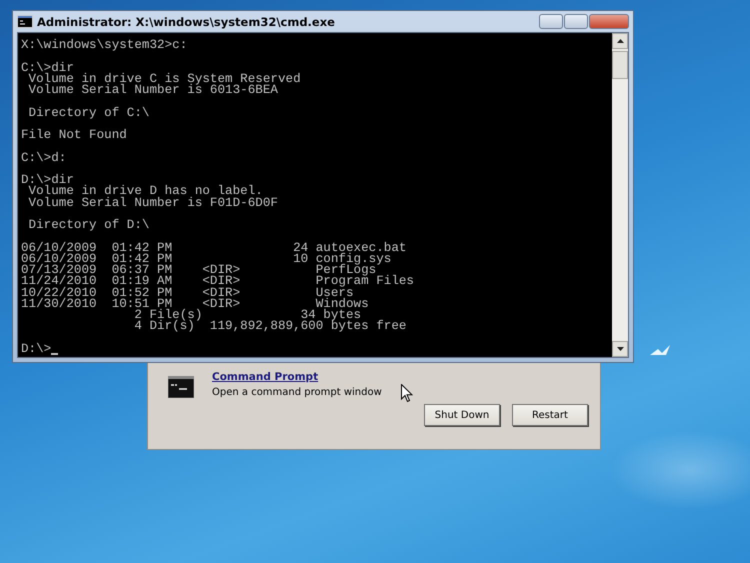  I want to click on console-line: 4 Dir(s) 119,892,889,600 bytes free, so click(269, 326).